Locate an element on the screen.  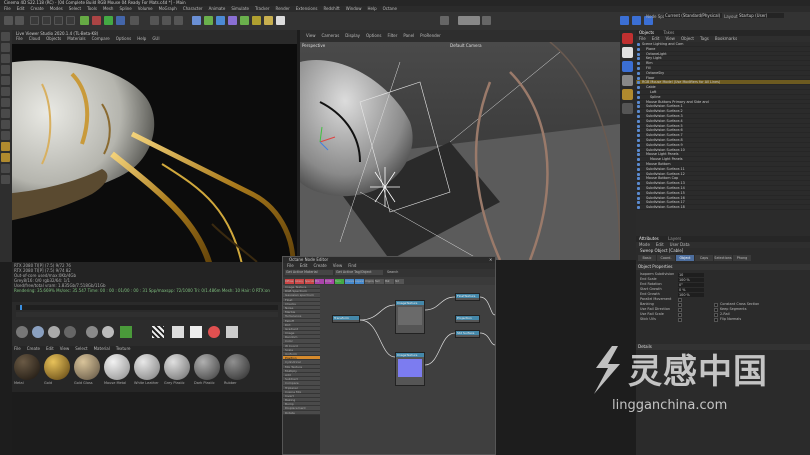
axis-mode-icon is located at coordinates (5, 113).